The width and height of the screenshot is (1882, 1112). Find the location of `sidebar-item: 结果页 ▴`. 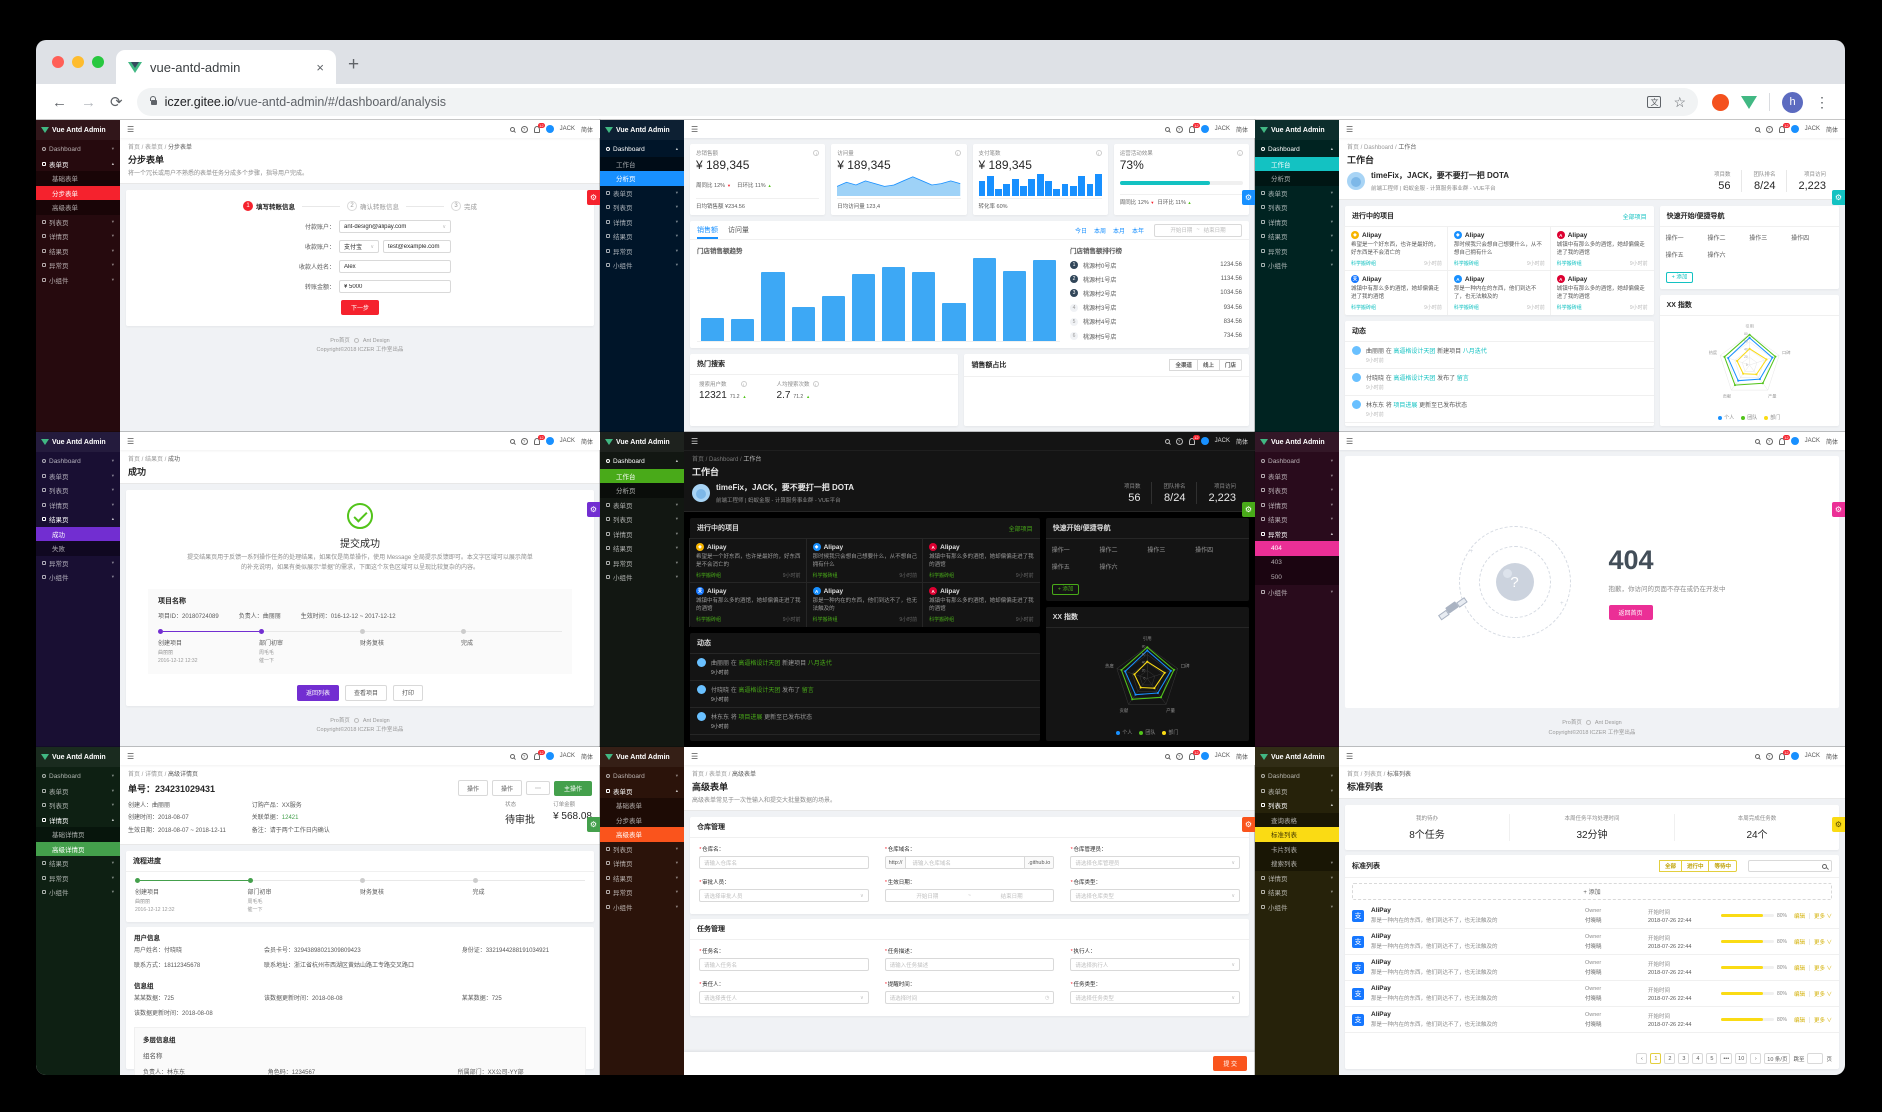

sidebar-item: 结果页 ▴ is located at coordinates (78, 519).